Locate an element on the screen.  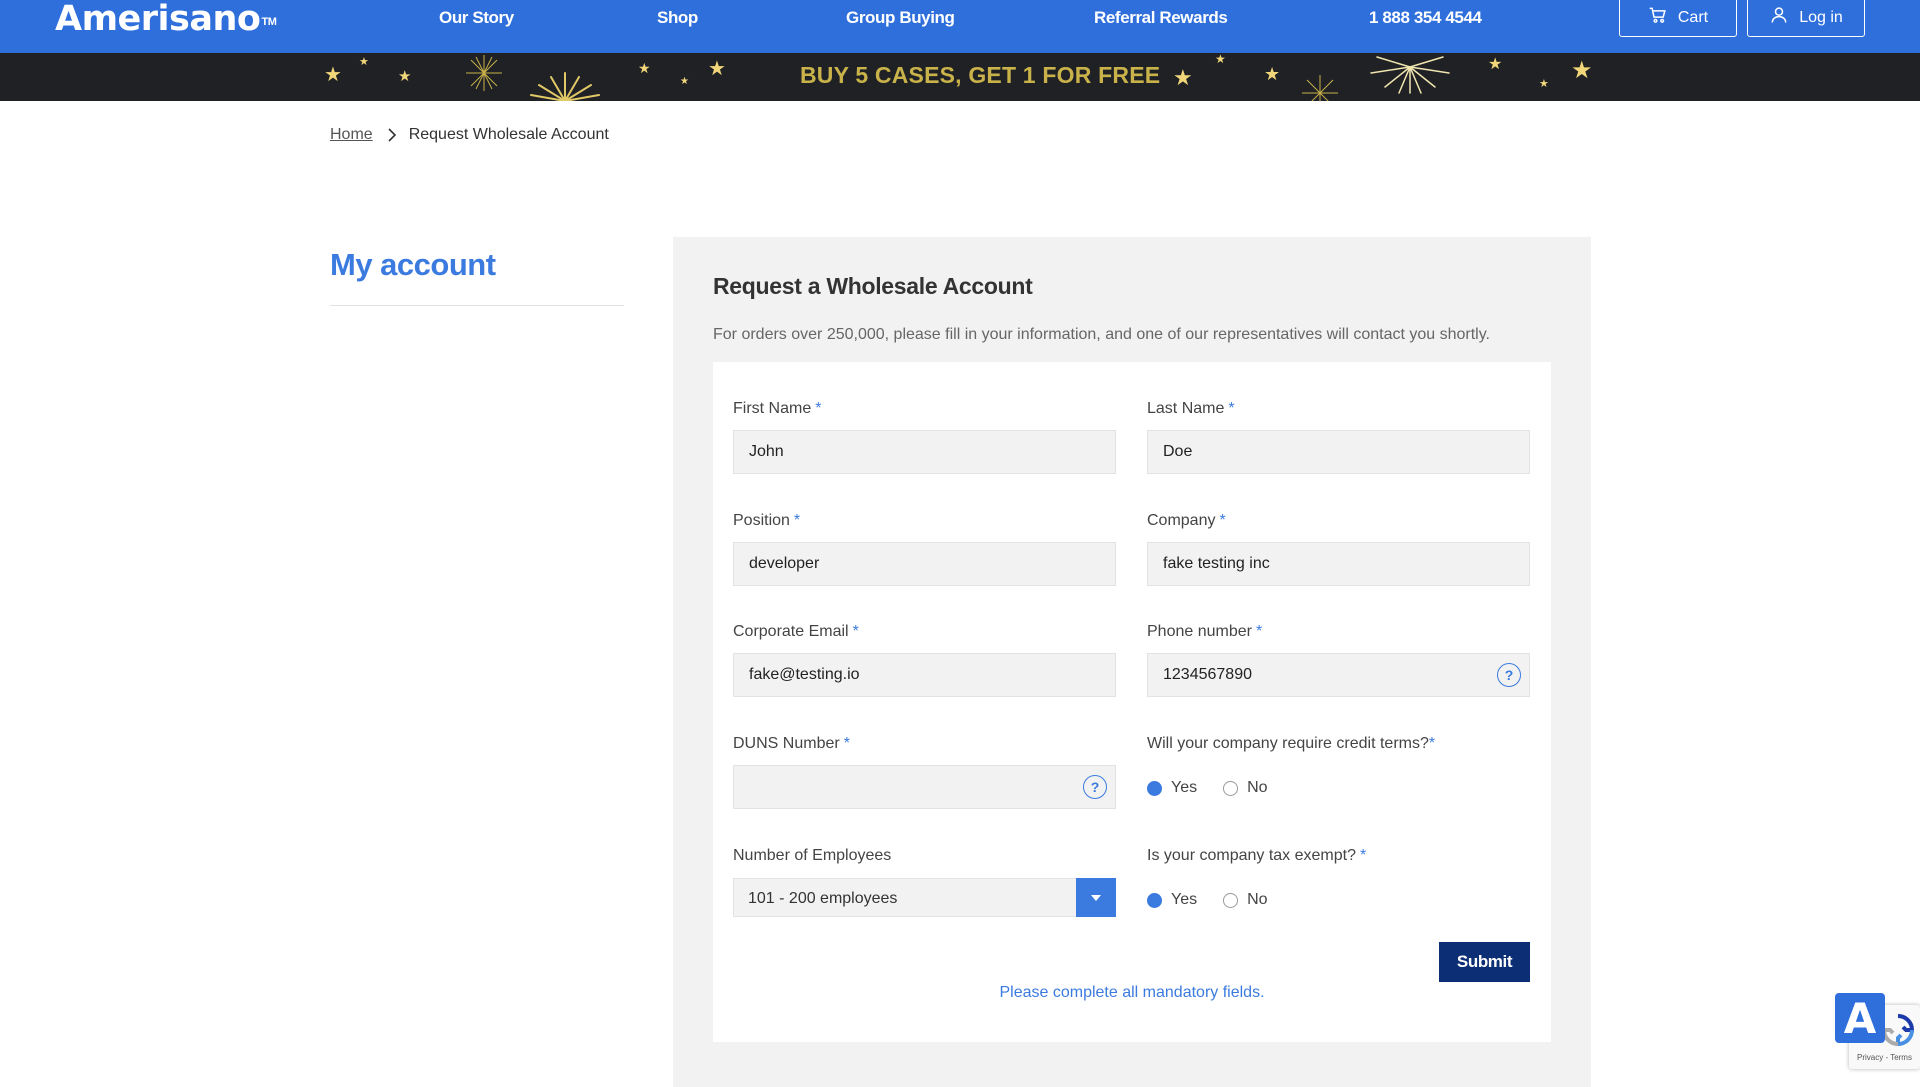
breadcrumb-home-link: Home is located at coordinates (351, 135).